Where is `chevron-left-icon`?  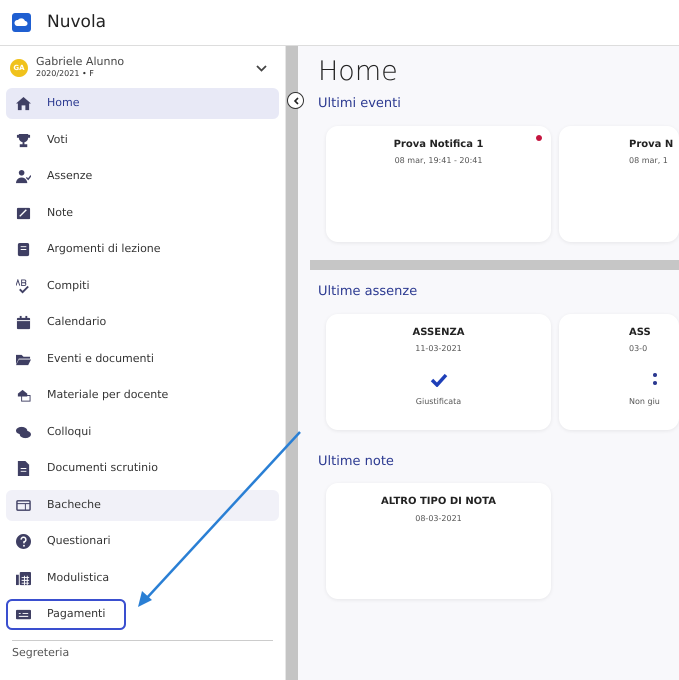
chevron-left-icon is located at coordinates (295, 100).